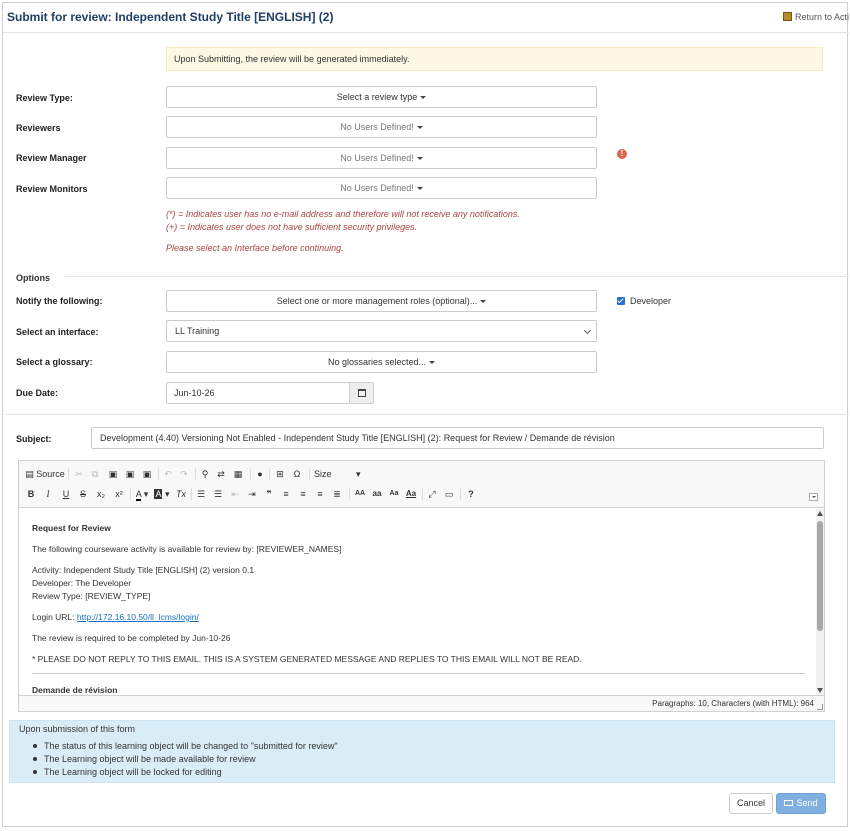 The height and width of the screenshot is (831, 850). I want to click on content-developer: Developer: The Developer, so click(82, 583).